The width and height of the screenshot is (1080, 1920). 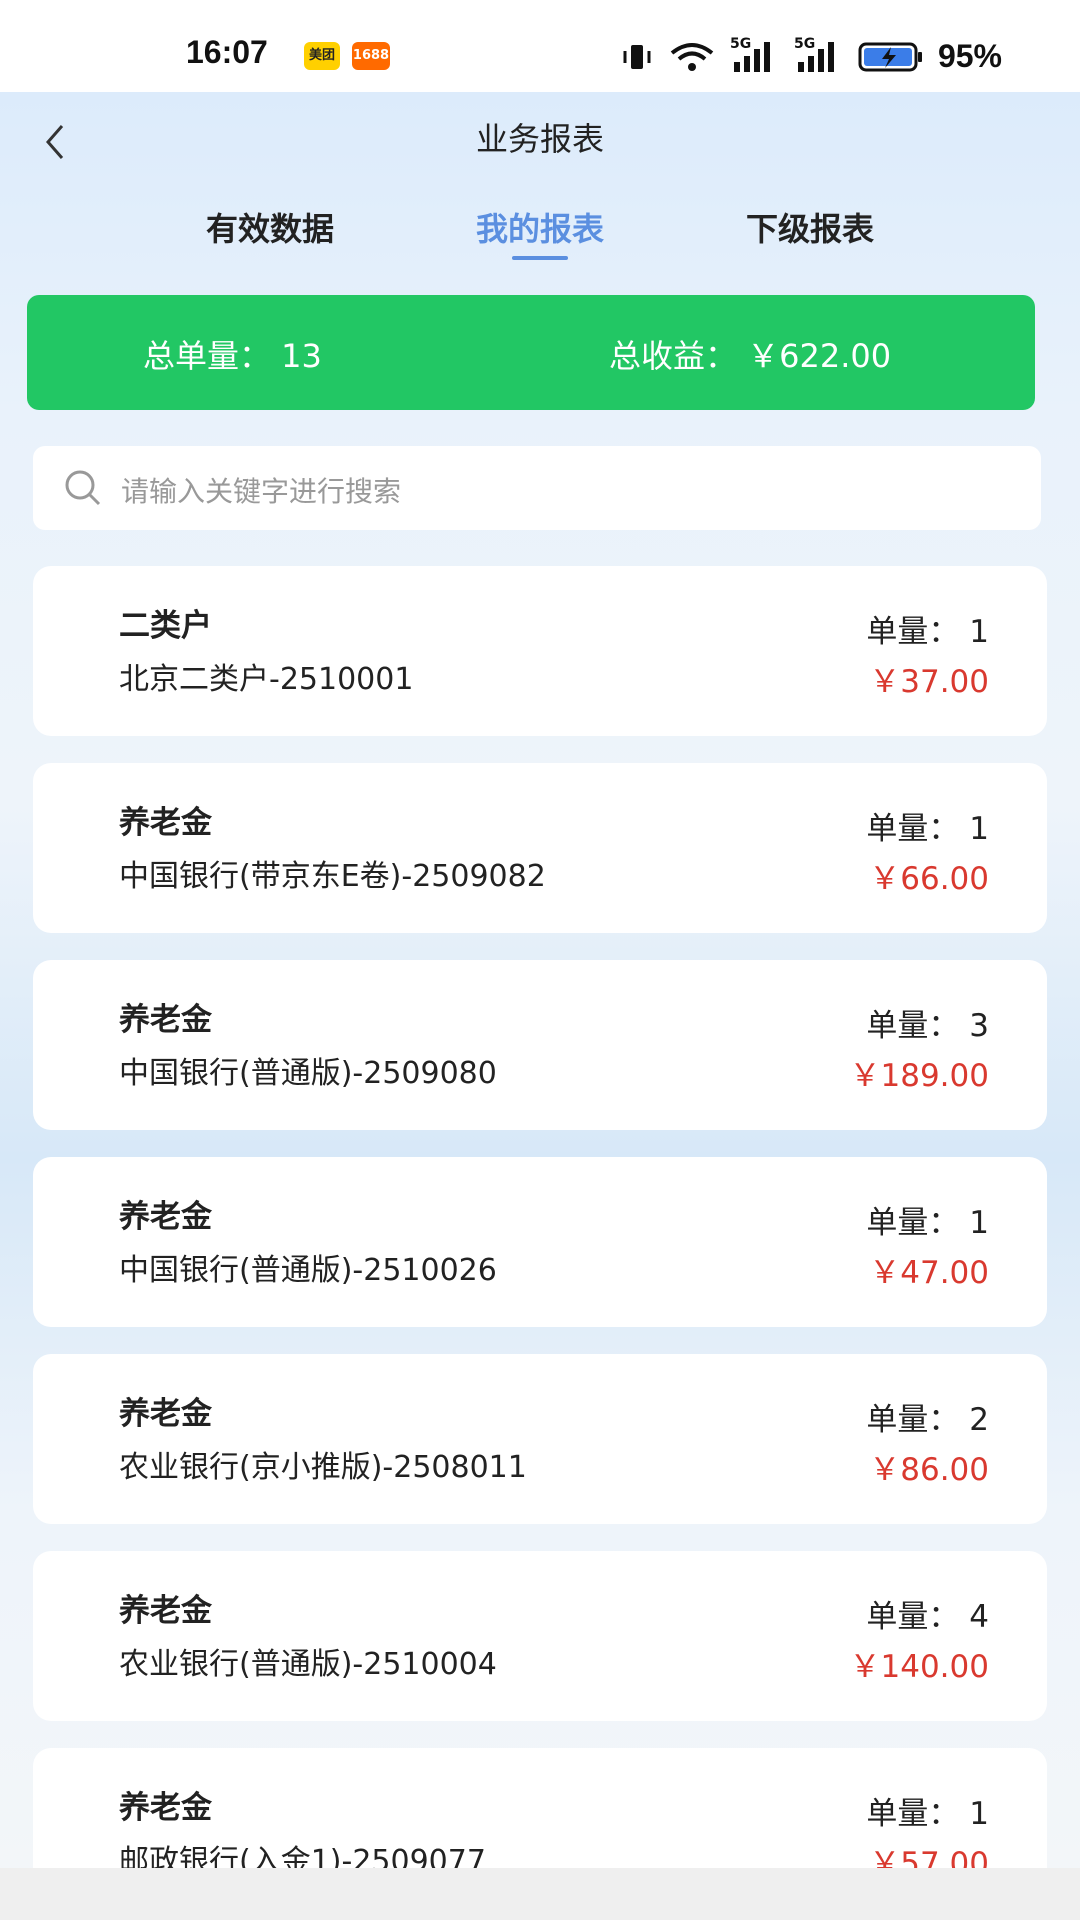 What do you see at coordinates (371, 56) in the screenshot?
I see `app-1688-icon: 1688` at bounding box center [371, 56].